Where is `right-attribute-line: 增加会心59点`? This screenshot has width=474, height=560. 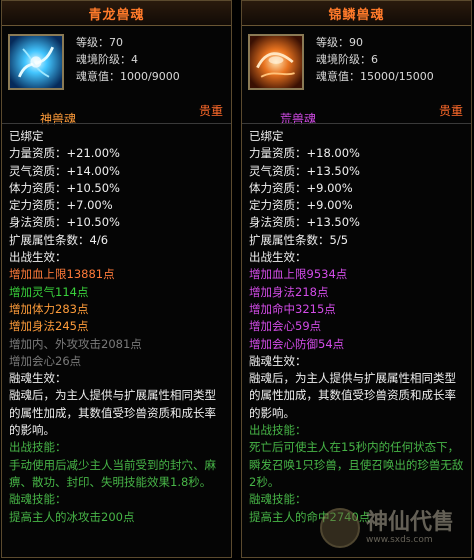
right-attribute-line: 增加会心59点 is located at coordinates (285, 326).